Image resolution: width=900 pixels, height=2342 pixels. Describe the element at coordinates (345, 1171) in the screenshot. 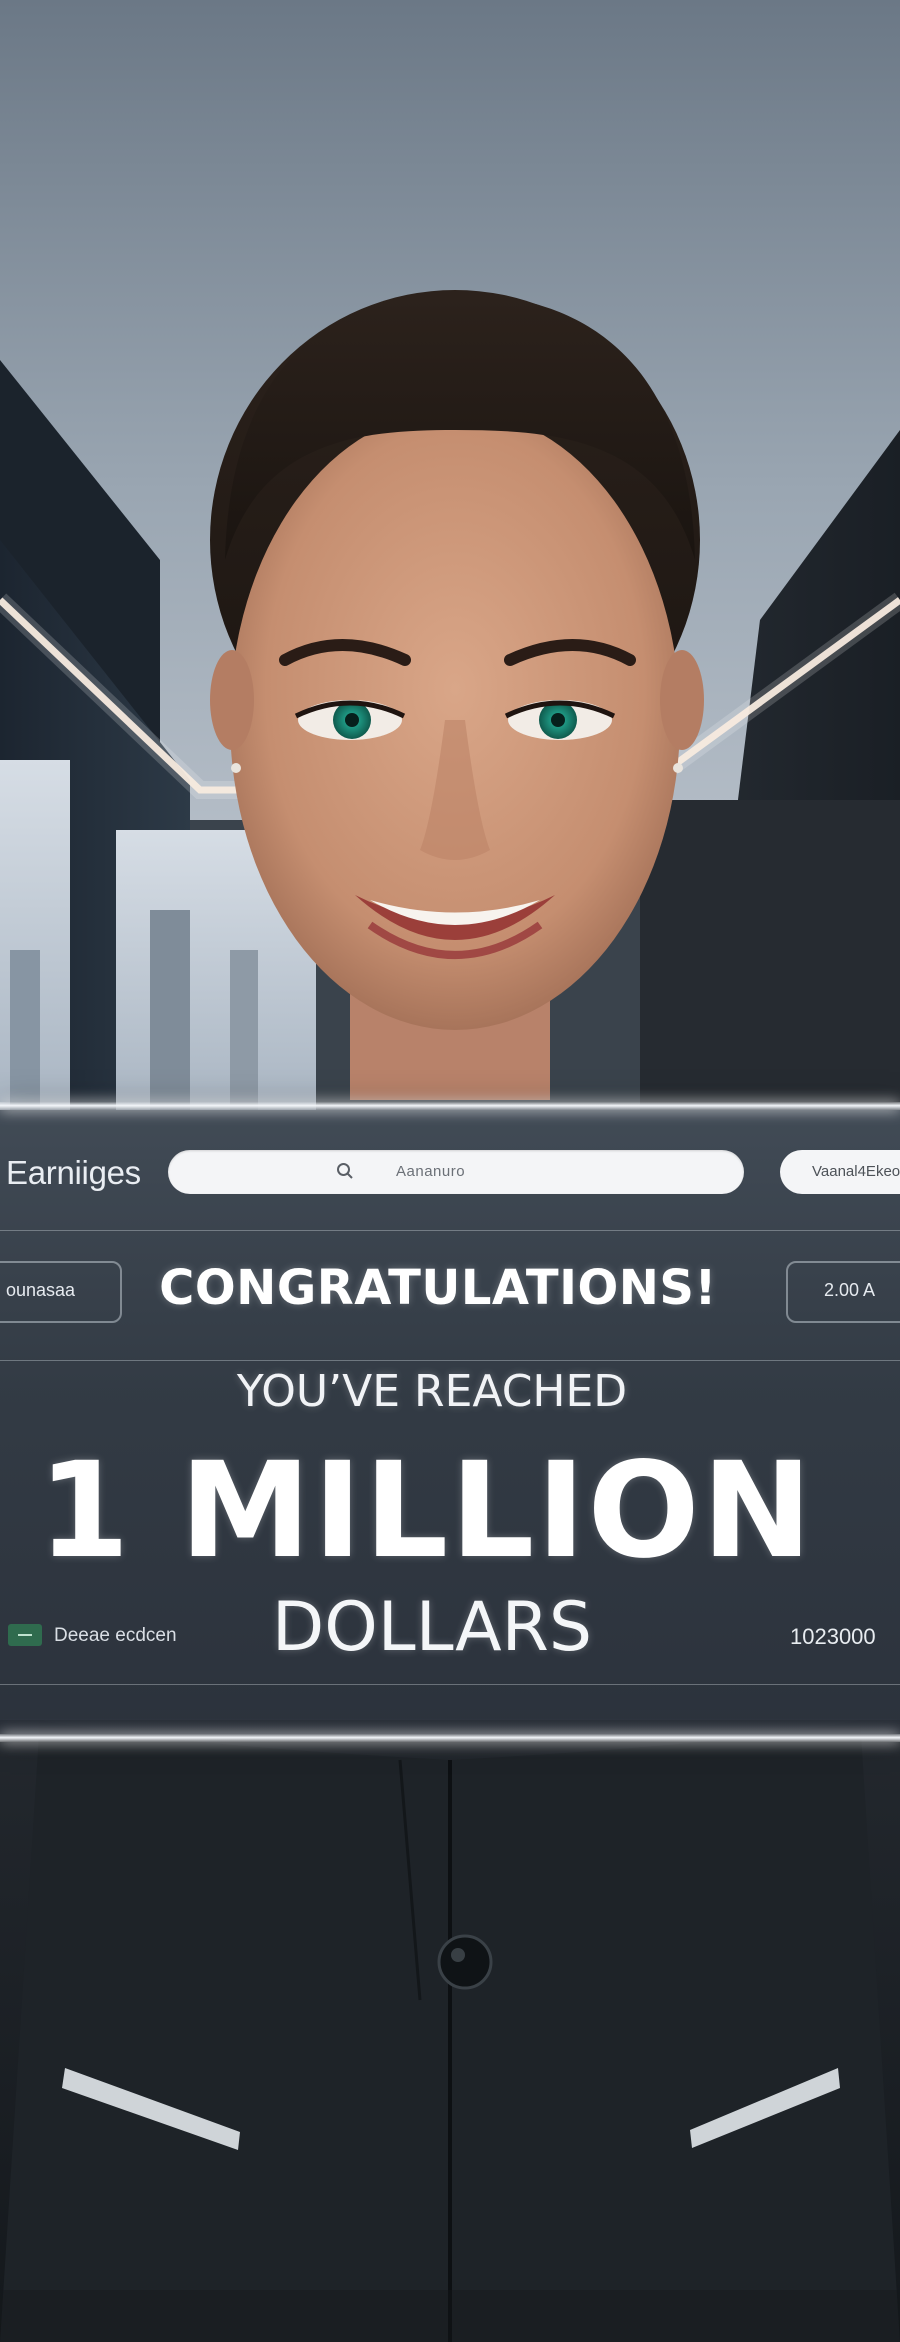

I see `search-icon` at that location.